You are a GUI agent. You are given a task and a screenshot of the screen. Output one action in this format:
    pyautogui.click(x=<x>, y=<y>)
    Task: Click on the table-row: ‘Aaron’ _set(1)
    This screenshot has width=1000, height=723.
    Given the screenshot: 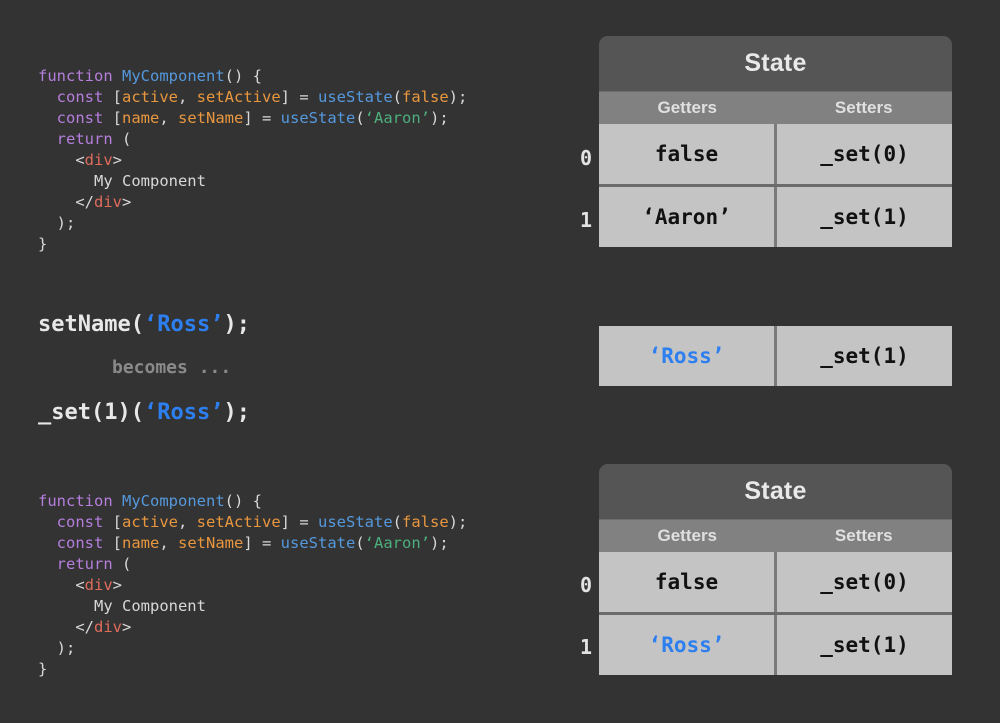 What is the action you would take?
    pyautogui.click(x=775, y=215)
    